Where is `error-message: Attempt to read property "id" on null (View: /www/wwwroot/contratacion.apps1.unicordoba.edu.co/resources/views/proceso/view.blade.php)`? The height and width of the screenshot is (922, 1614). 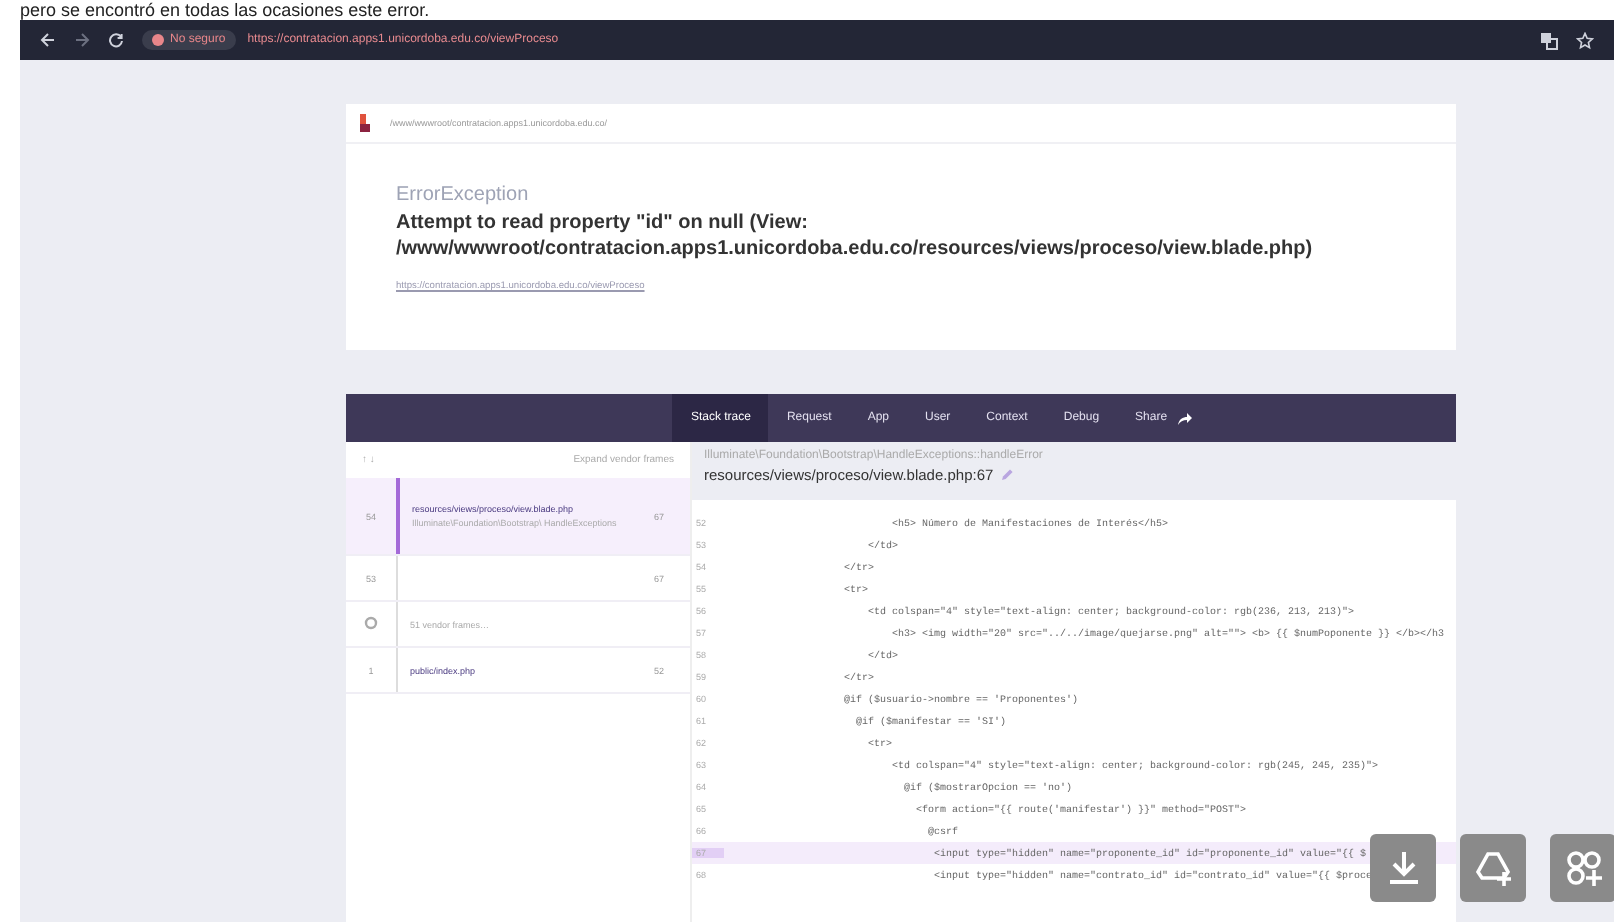
error-message: Attempt to read property "id" on null (View: /www/wwwroot/contratacion.apps1.unicordoba.edu.co/resources/views/proceso/view.blade.php) is located at coordinates (855, 236).